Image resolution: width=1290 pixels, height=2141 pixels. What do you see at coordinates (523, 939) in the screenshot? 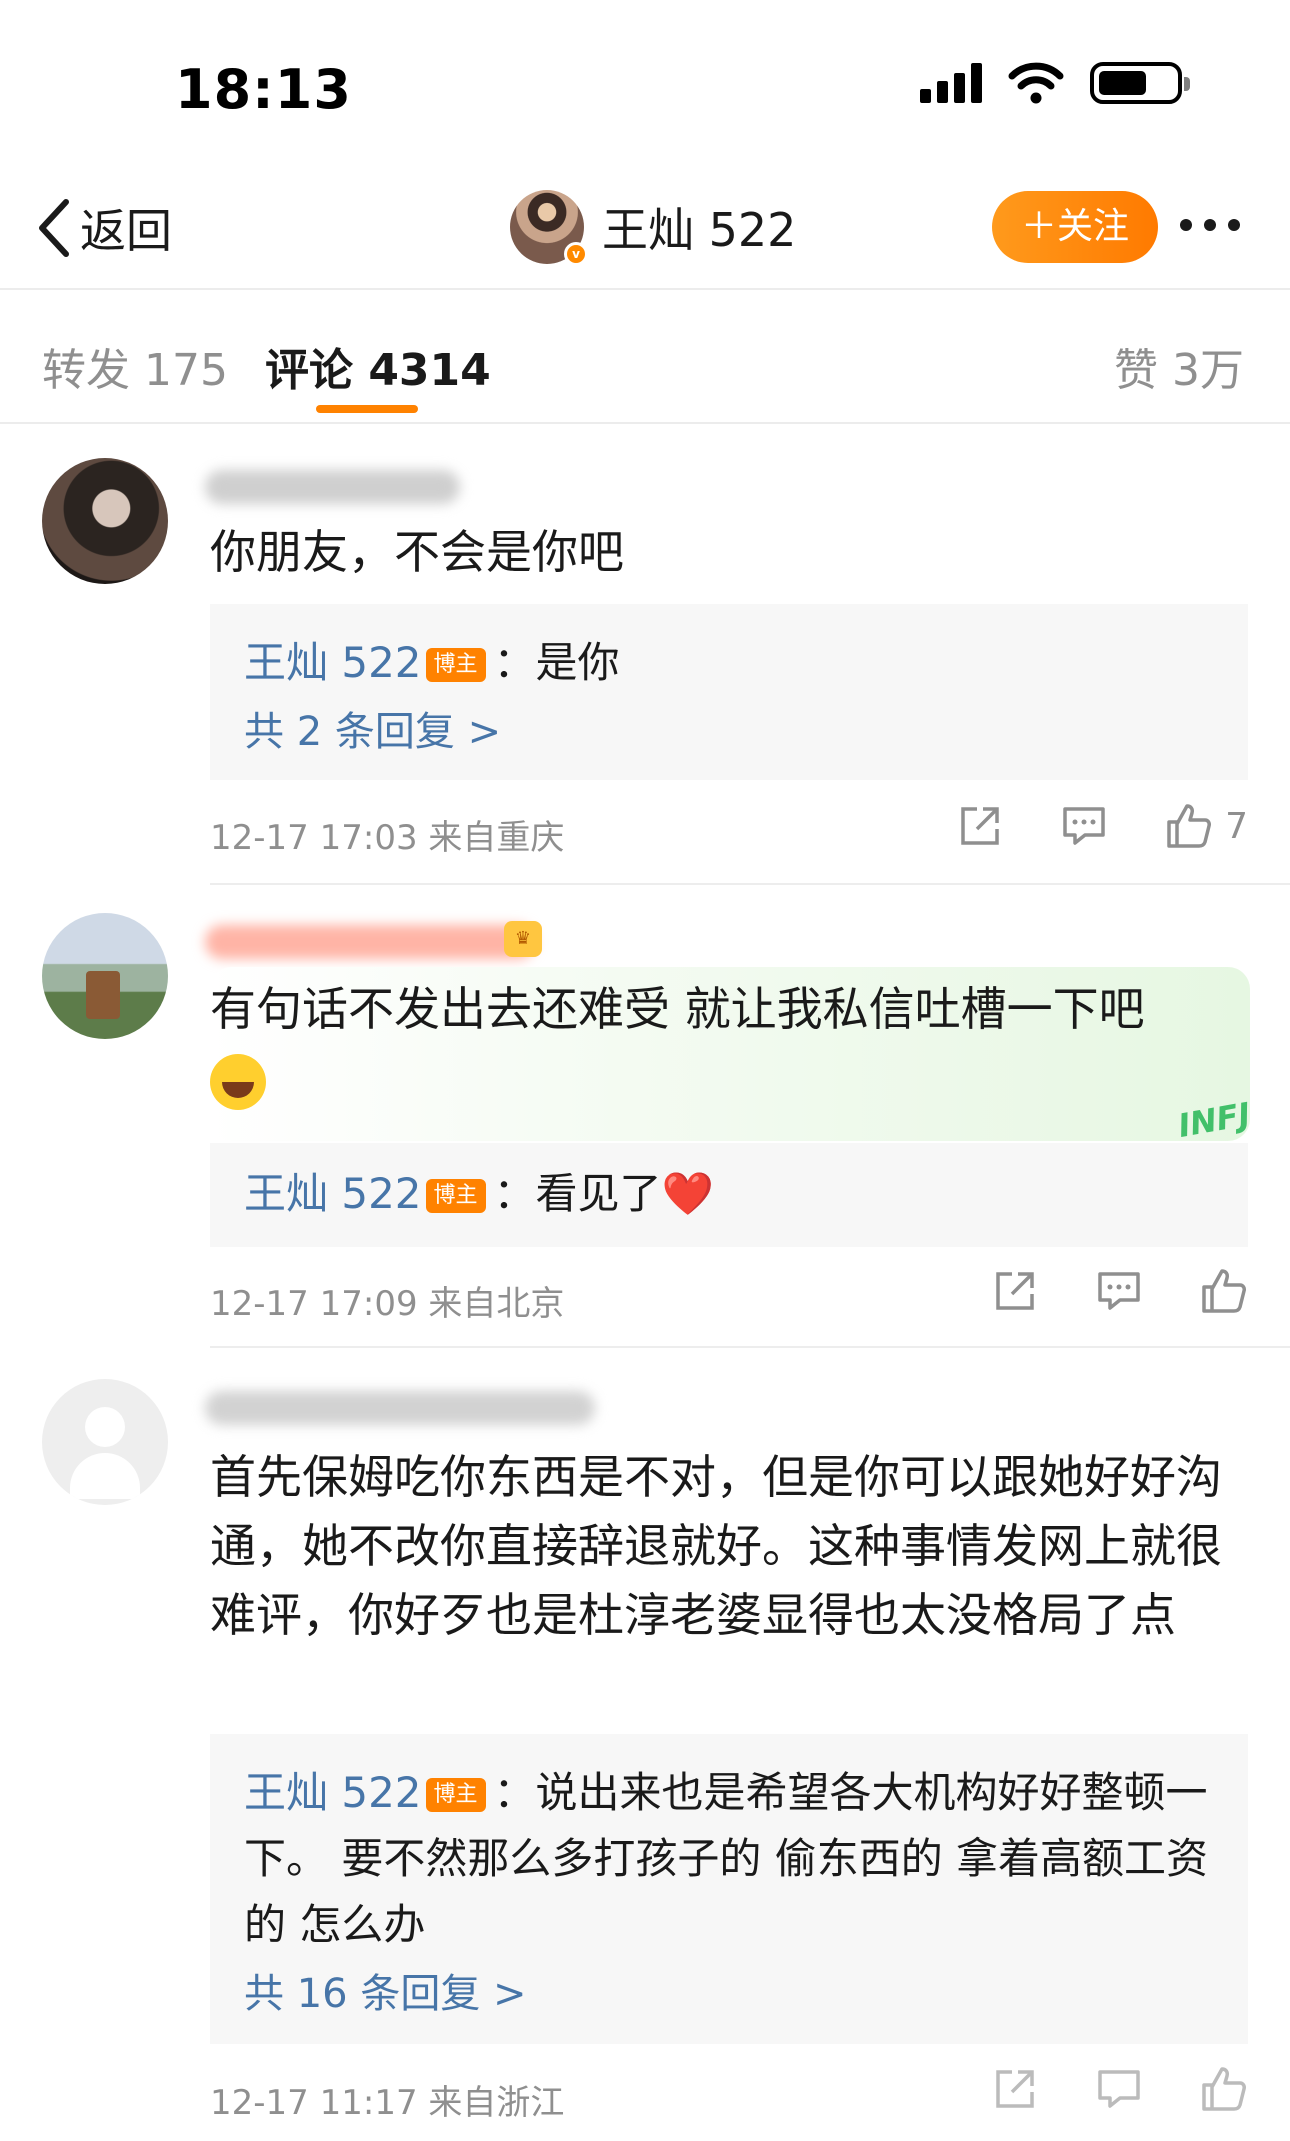
I see `vip-badge-icon: ♛` at bounding box center [523, 939].